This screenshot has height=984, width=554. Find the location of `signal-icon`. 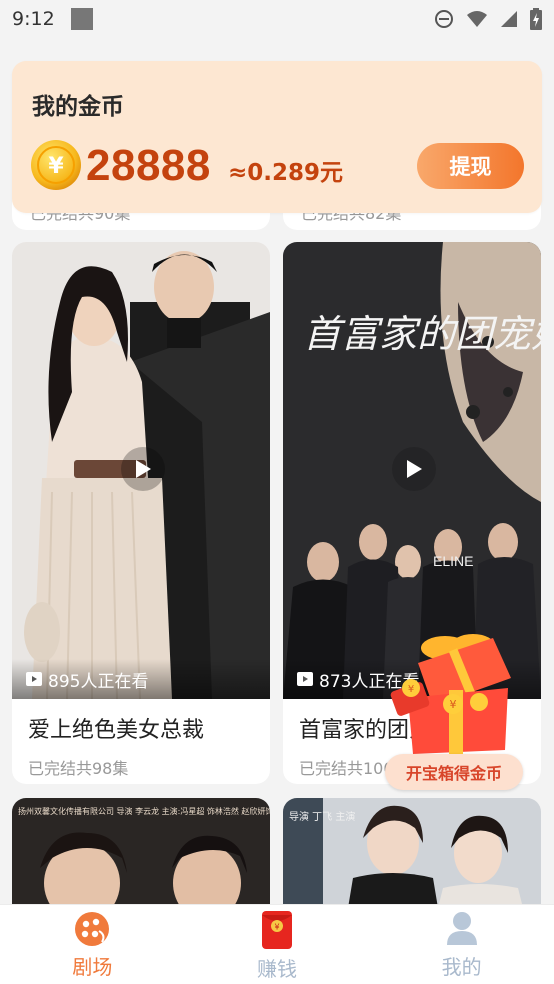

signal-icon is located at coordinates (509, 19).